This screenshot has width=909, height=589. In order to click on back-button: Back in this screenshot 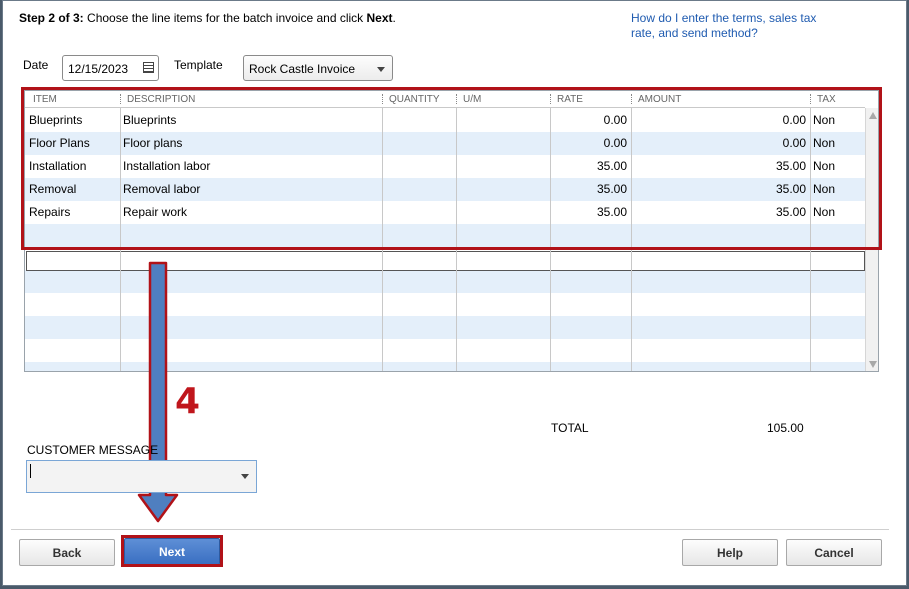, I will do `click(67, 552)`.